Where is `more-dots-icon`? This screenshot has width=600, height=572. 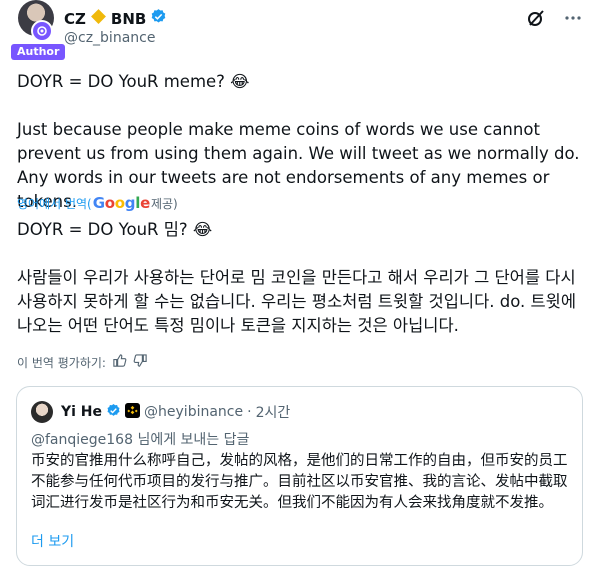 more-dots-icon is located at coordinates (573, 20).